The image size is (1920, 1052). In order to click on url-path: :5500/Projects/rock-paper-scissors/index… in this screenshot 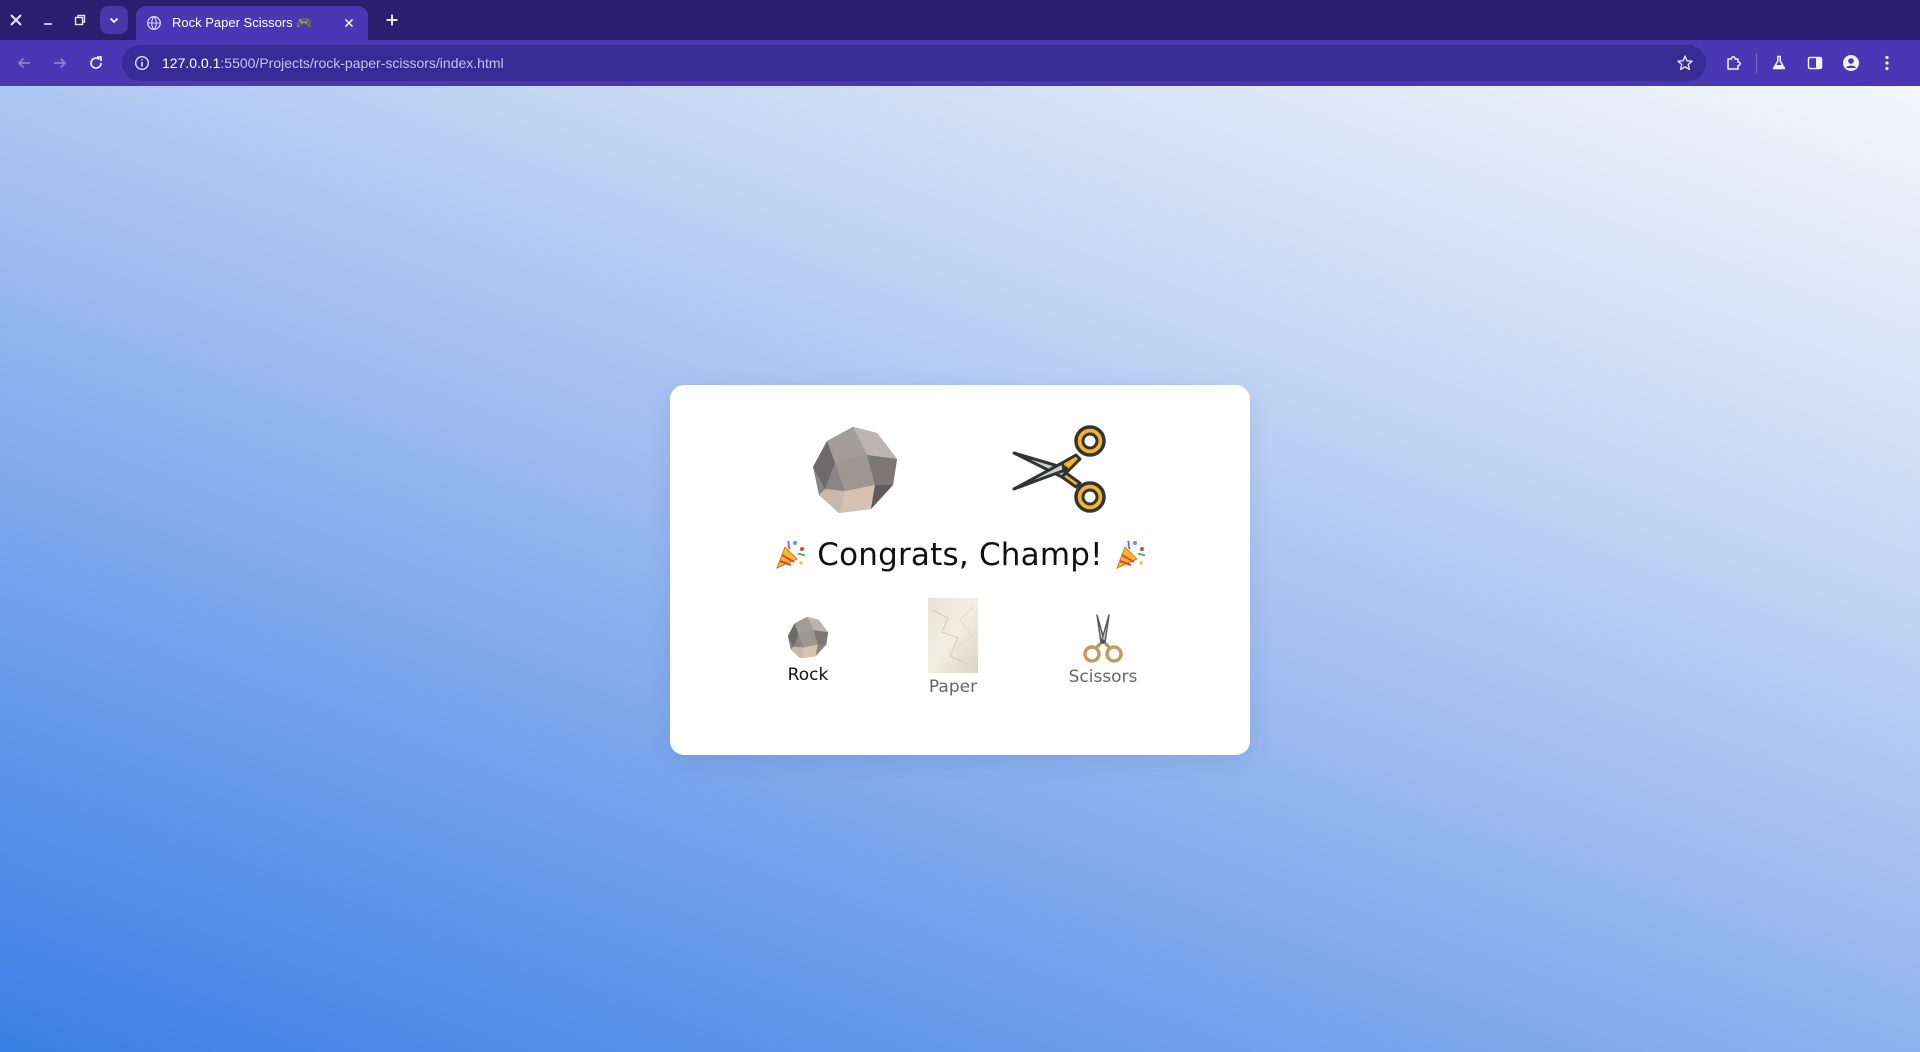, I will do `click(362, 63)`.